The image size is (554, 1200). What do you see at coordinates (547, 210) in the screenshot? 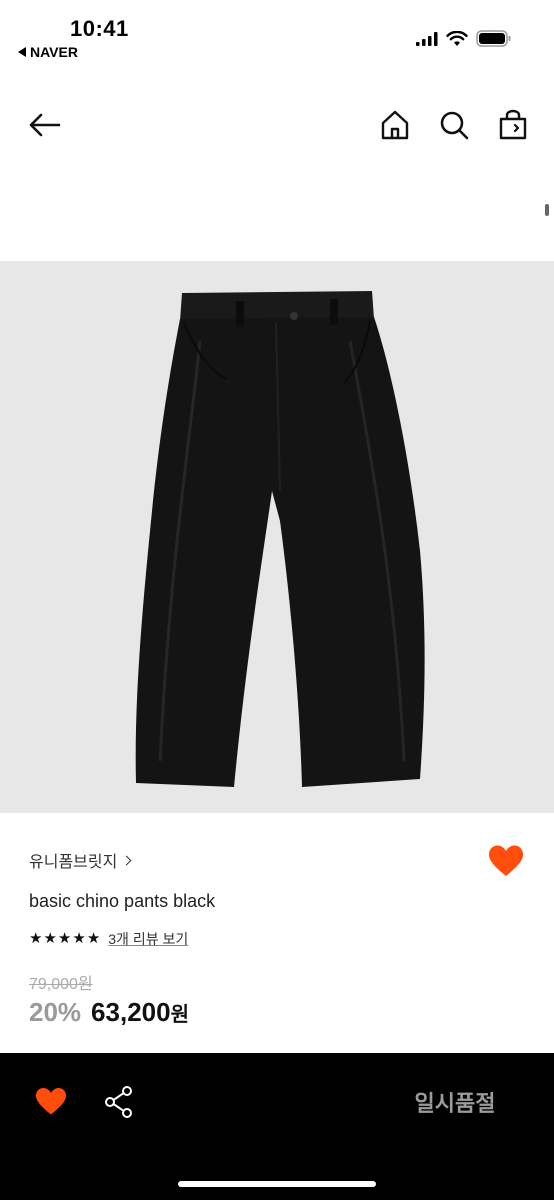
I see `scroll-indicator` at bounding box center [547, 210].